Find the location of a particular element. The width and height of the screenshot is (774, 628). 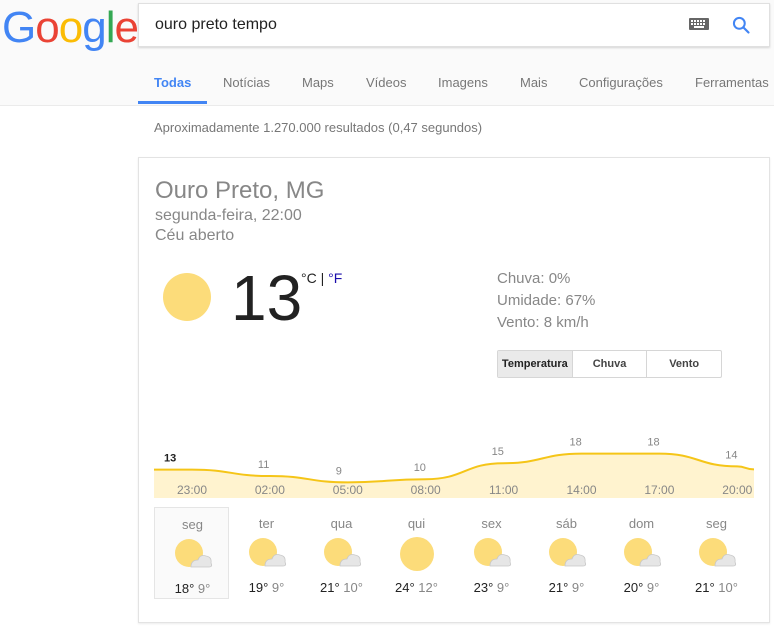

wind-text: Vento: 8 km/h is located at coordinates (543, 322).